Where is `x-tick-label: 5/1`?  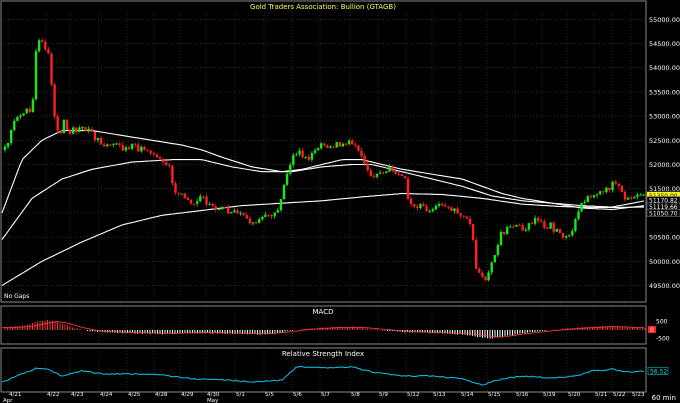 x-tick-label: 5/1 is located at coordinates (240, 395).